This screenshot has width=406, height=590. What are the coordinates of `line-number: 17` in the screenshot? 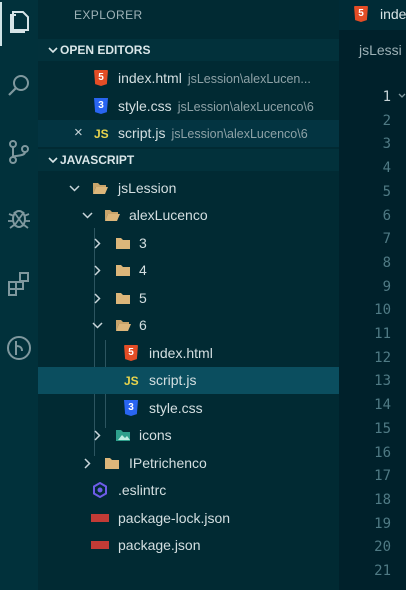 It's located at (382, 476).